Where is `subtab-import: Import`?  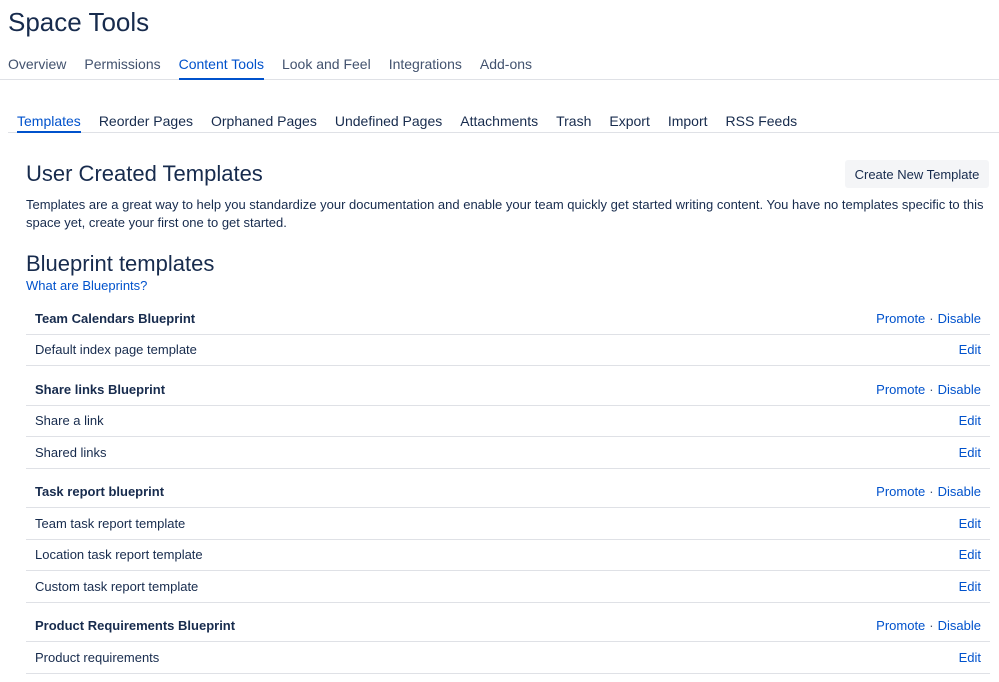 subtab-import: Import is located at coordinates (688, 120).